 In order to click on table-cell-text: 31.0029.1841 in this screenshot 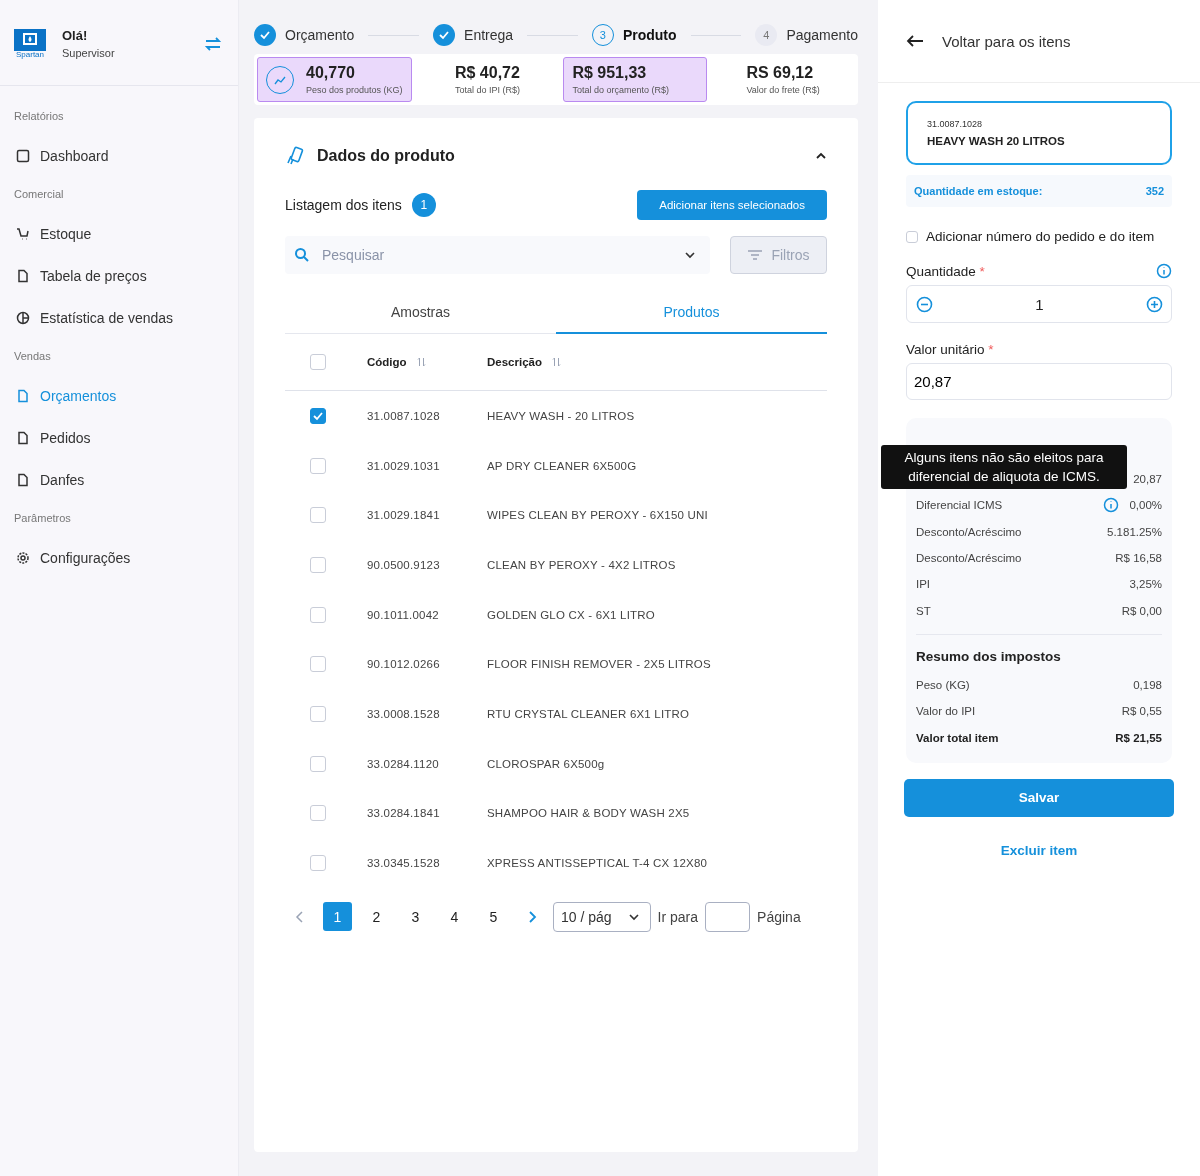, I will do `click(404, 515)`.